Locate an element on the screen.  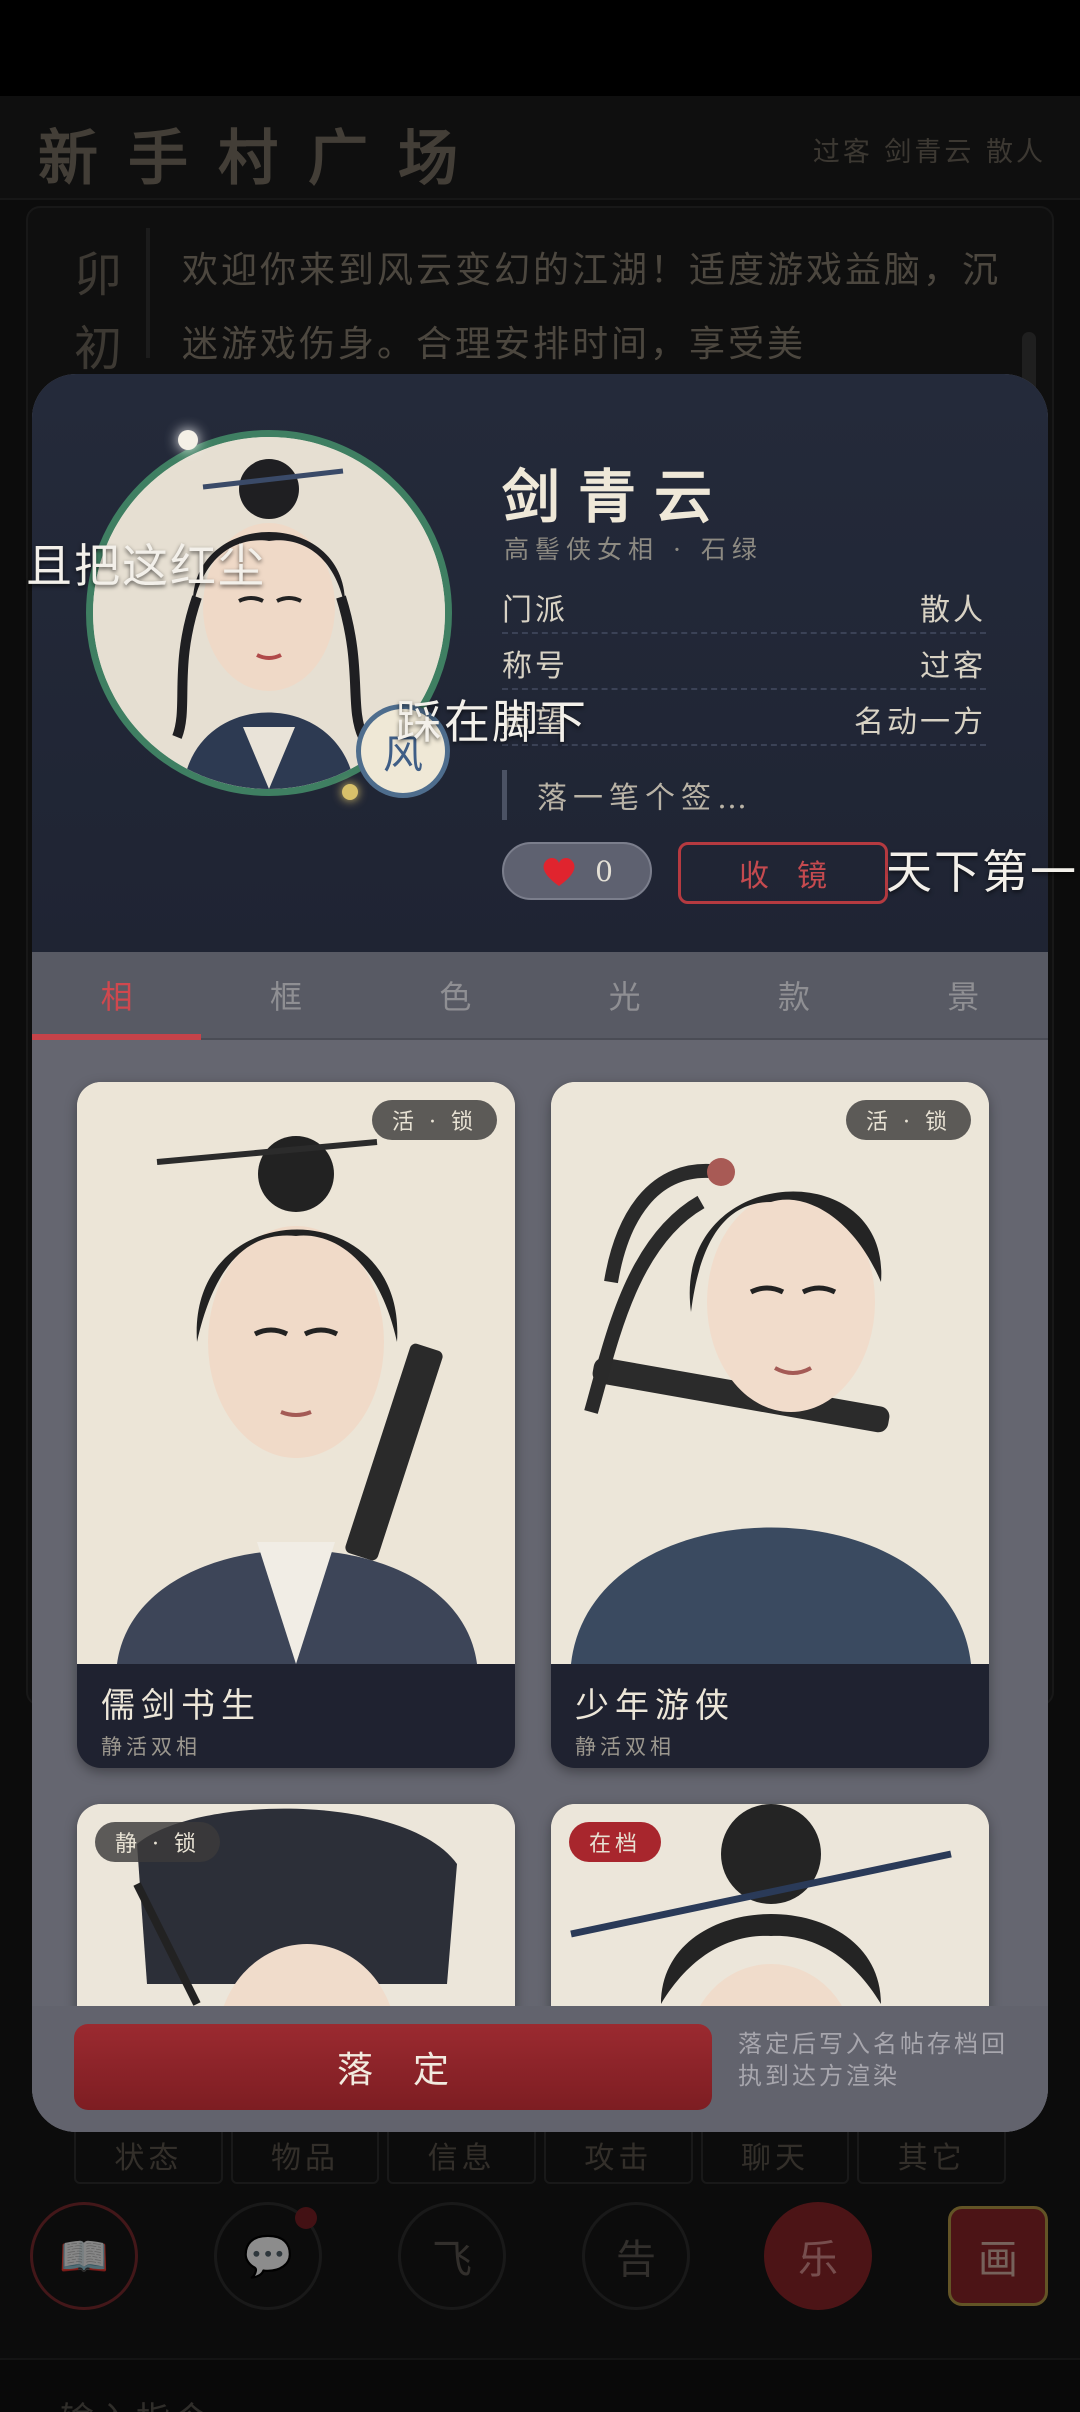
info-key: 门派 is located at coordinates (535, 610).